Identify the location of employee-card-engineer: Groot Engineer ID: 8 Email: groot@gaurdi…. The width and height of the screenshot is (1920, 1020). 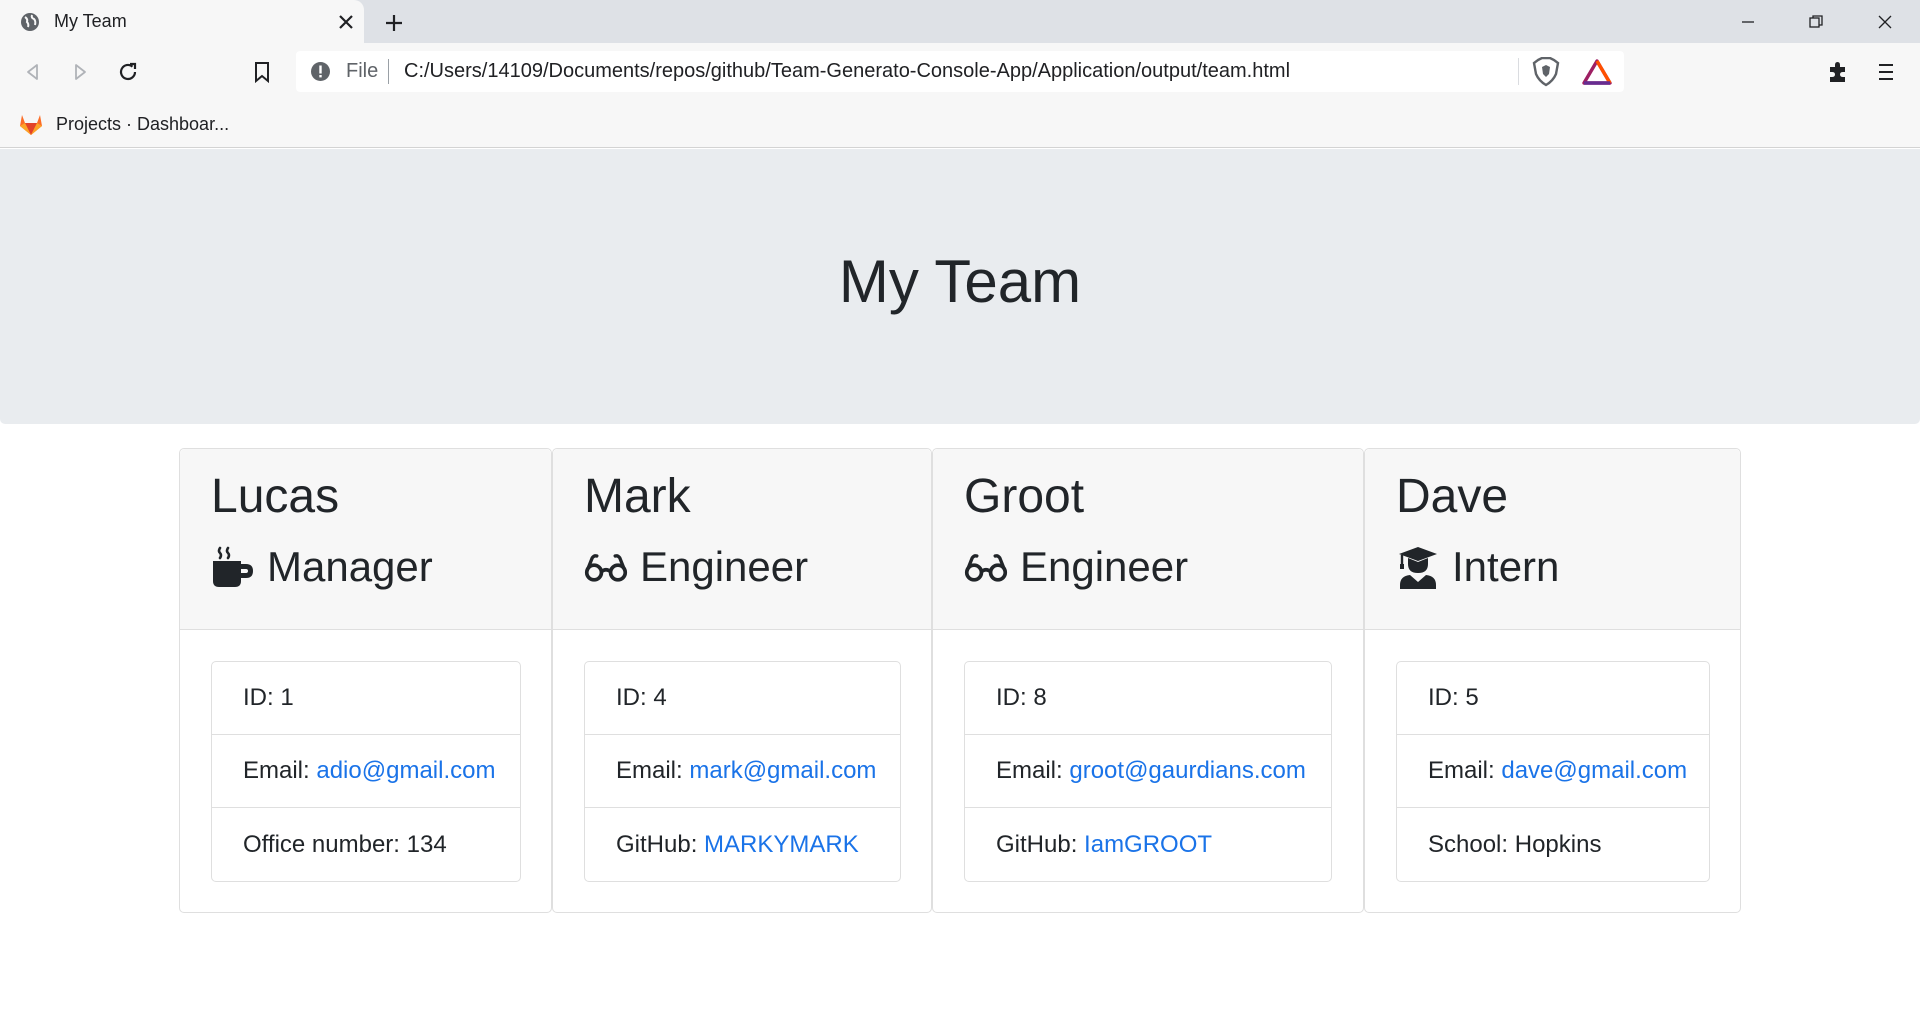
(1148, 680).